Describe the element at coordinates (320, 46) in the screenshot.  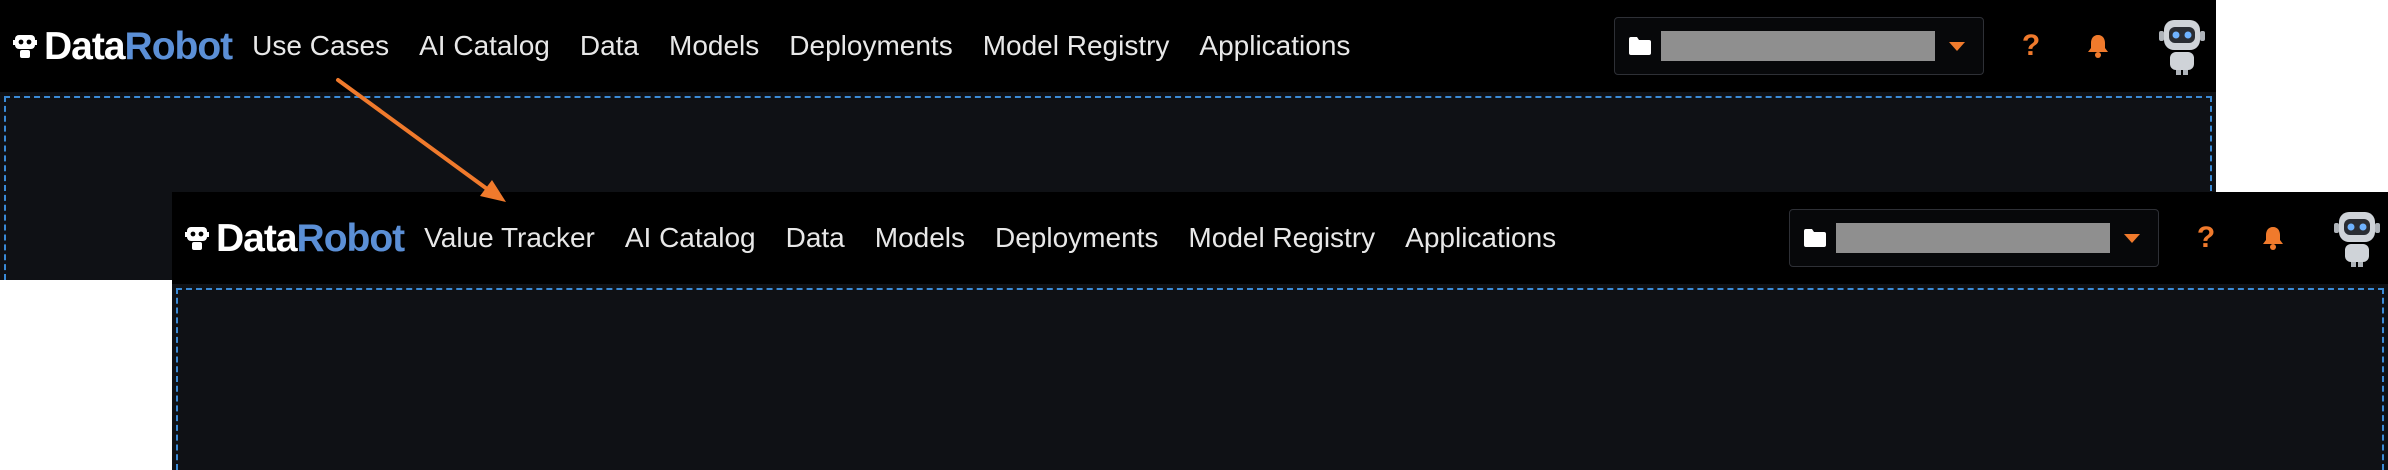
I see `nav-use-cases: Use Cases` at that location.